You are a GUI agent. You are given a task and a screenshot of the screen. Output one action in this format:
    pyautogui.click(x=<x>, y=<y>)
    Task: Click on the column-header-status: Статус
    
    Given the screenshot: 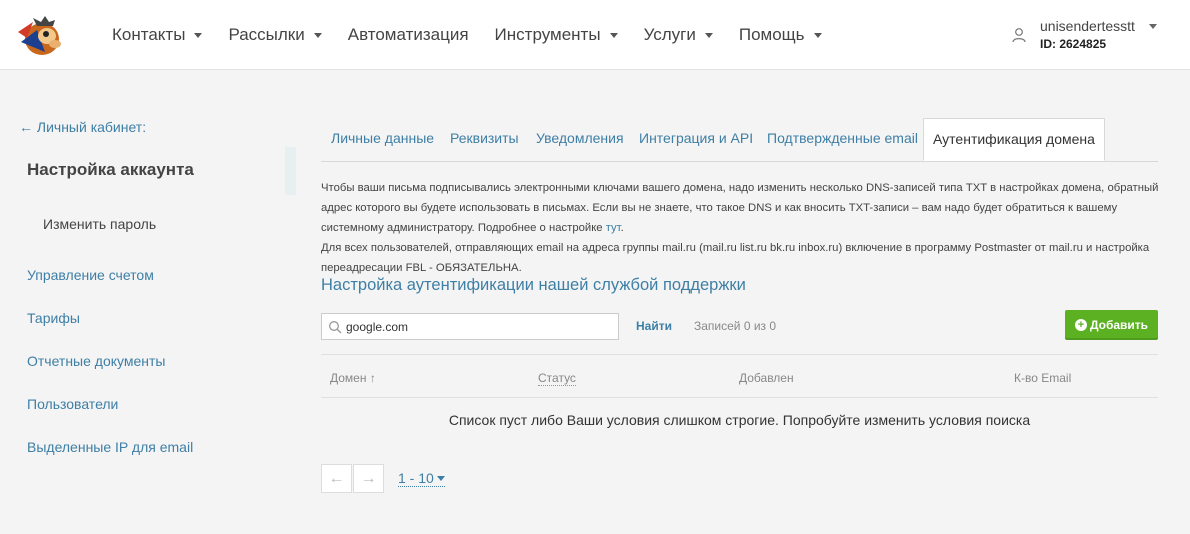 What is the action you would take?
    pyautogui.click(x=557, y=378)
    